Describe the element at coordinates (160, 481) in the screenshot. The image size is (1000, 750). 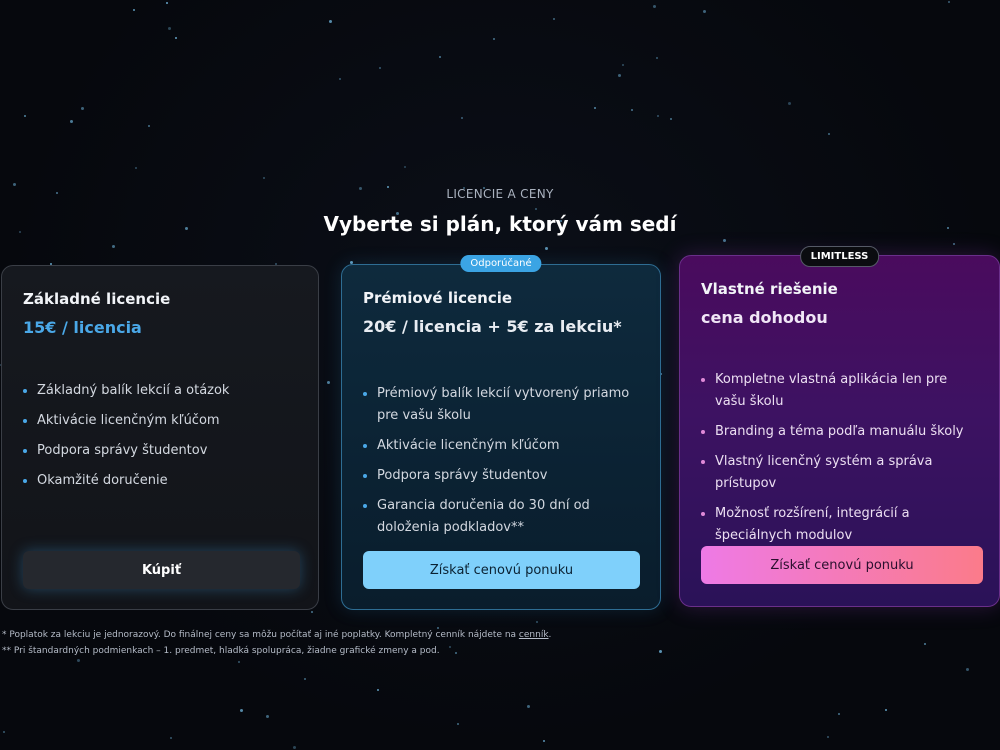
I see `feature-item: Okamžité doručenie` at that location.